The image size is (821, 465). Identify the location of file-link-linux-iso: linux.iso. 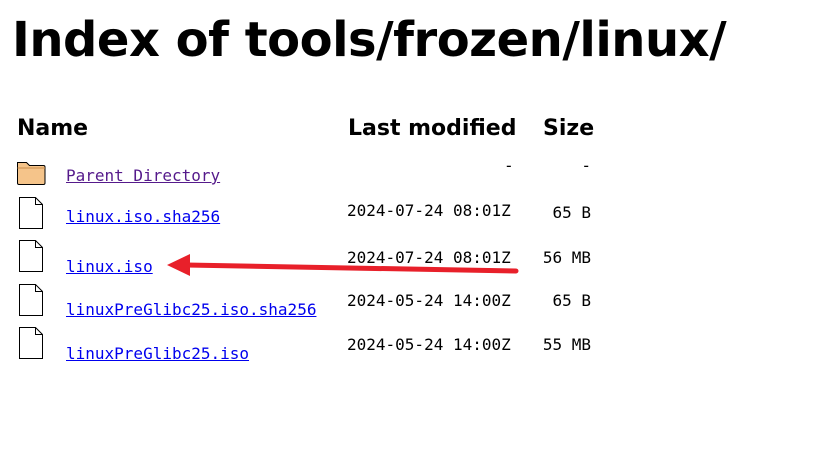
(109, 267).